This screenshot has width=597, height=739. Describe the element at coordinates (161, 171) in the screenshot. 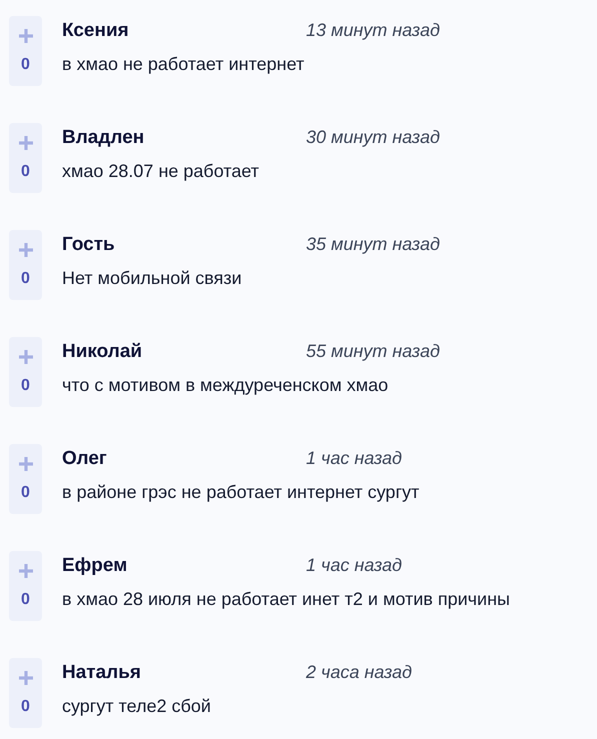

I see `comment-text: хмао 28.07 не работает` at that location.